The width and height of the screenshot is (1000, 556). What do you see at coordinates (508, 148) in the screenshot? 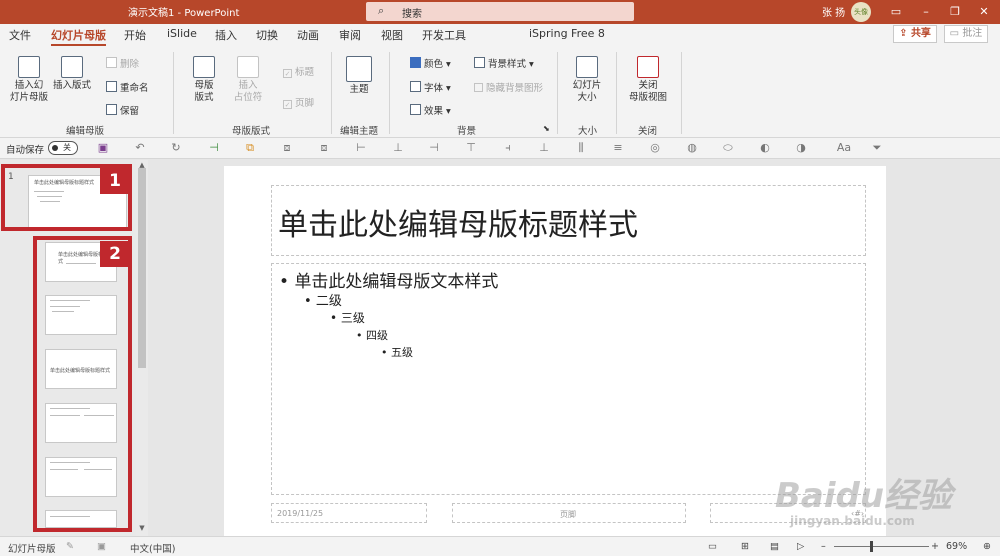
I see `align-middle-icon: ⫞` at bounding box center [508, 148].